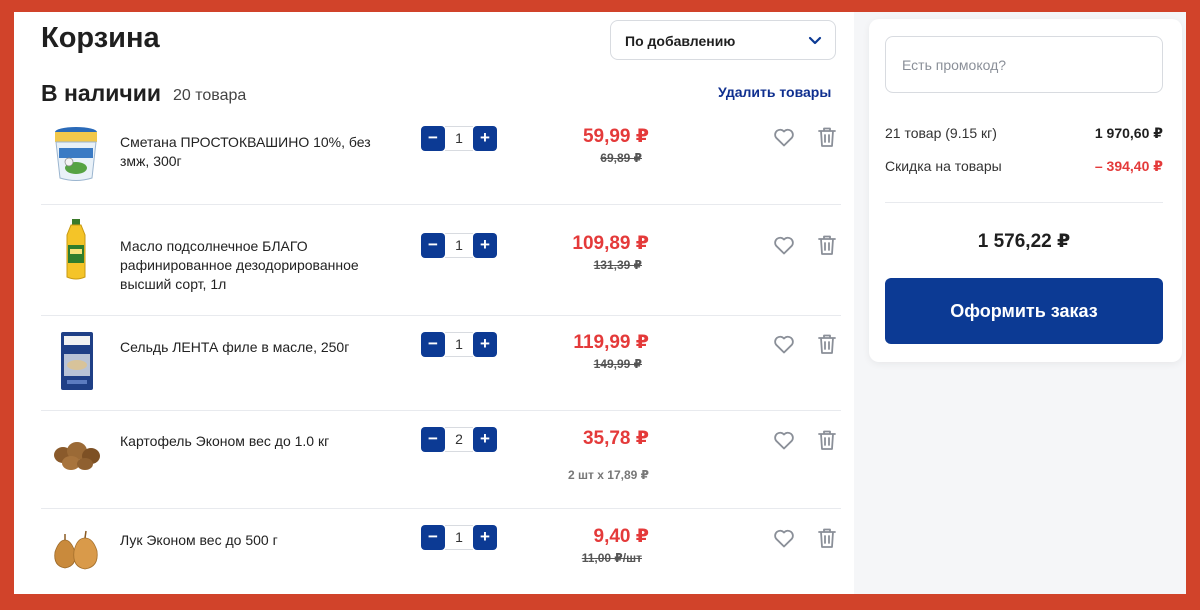 This screenshot has height=610, width=1200. Describe the element at coordinates (941, 133) in the screenshot. I see `items-total-label: 21 товар (9.15 кг)` at that location.